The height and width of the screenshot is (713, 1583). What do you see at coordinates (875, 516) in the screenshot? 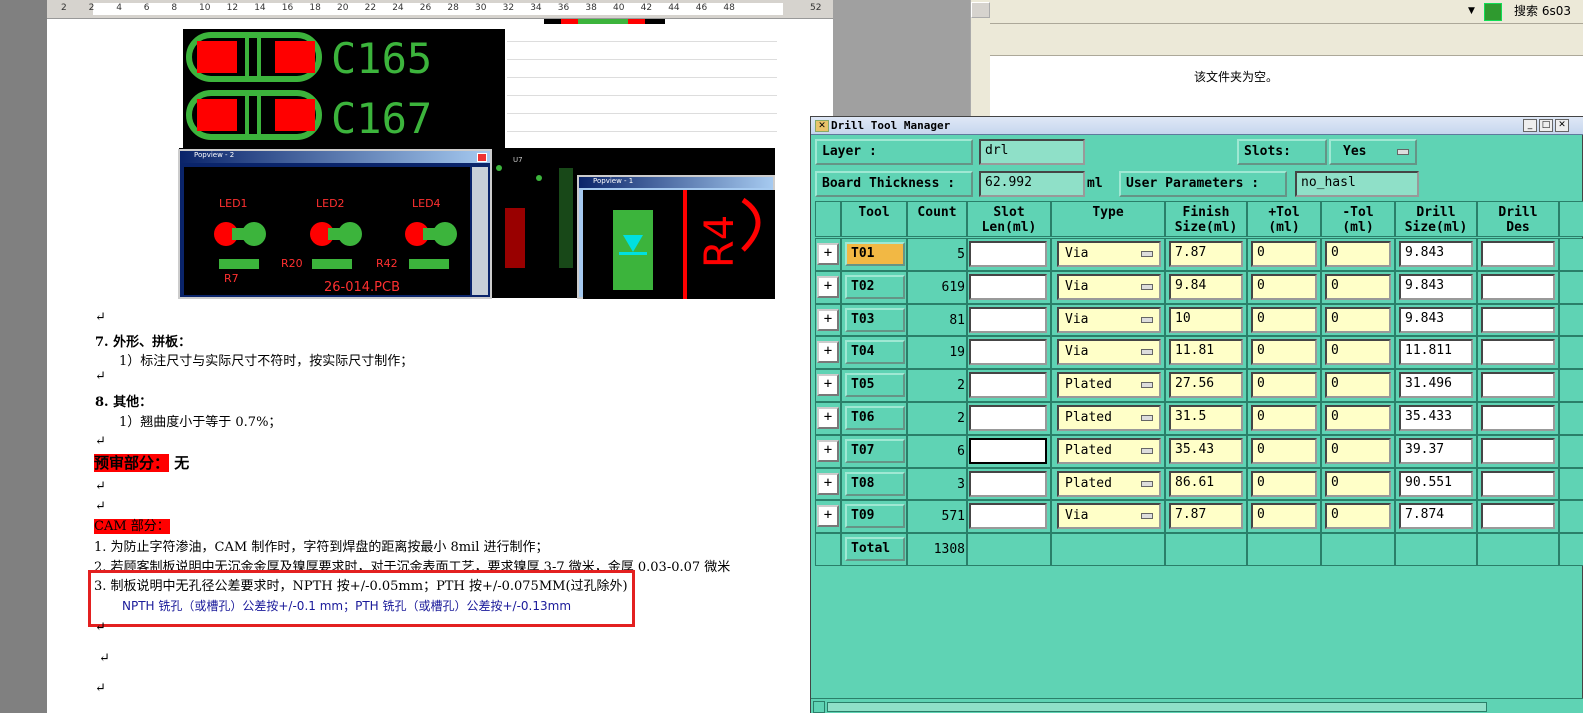
I see `tool-button-t09: T09` at bounding box center [875, 516].